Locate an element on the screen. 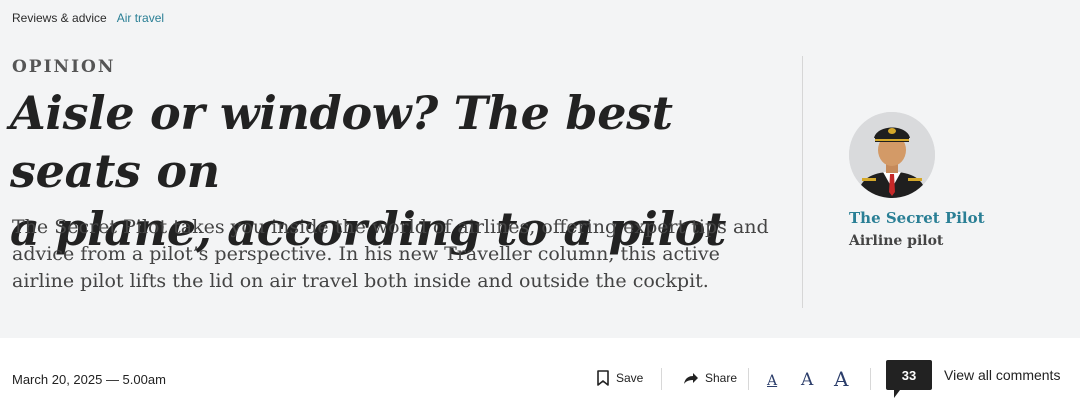 This screenshot has width=1080, height=406. bookmark-icon is located at coordinates (603, 378).